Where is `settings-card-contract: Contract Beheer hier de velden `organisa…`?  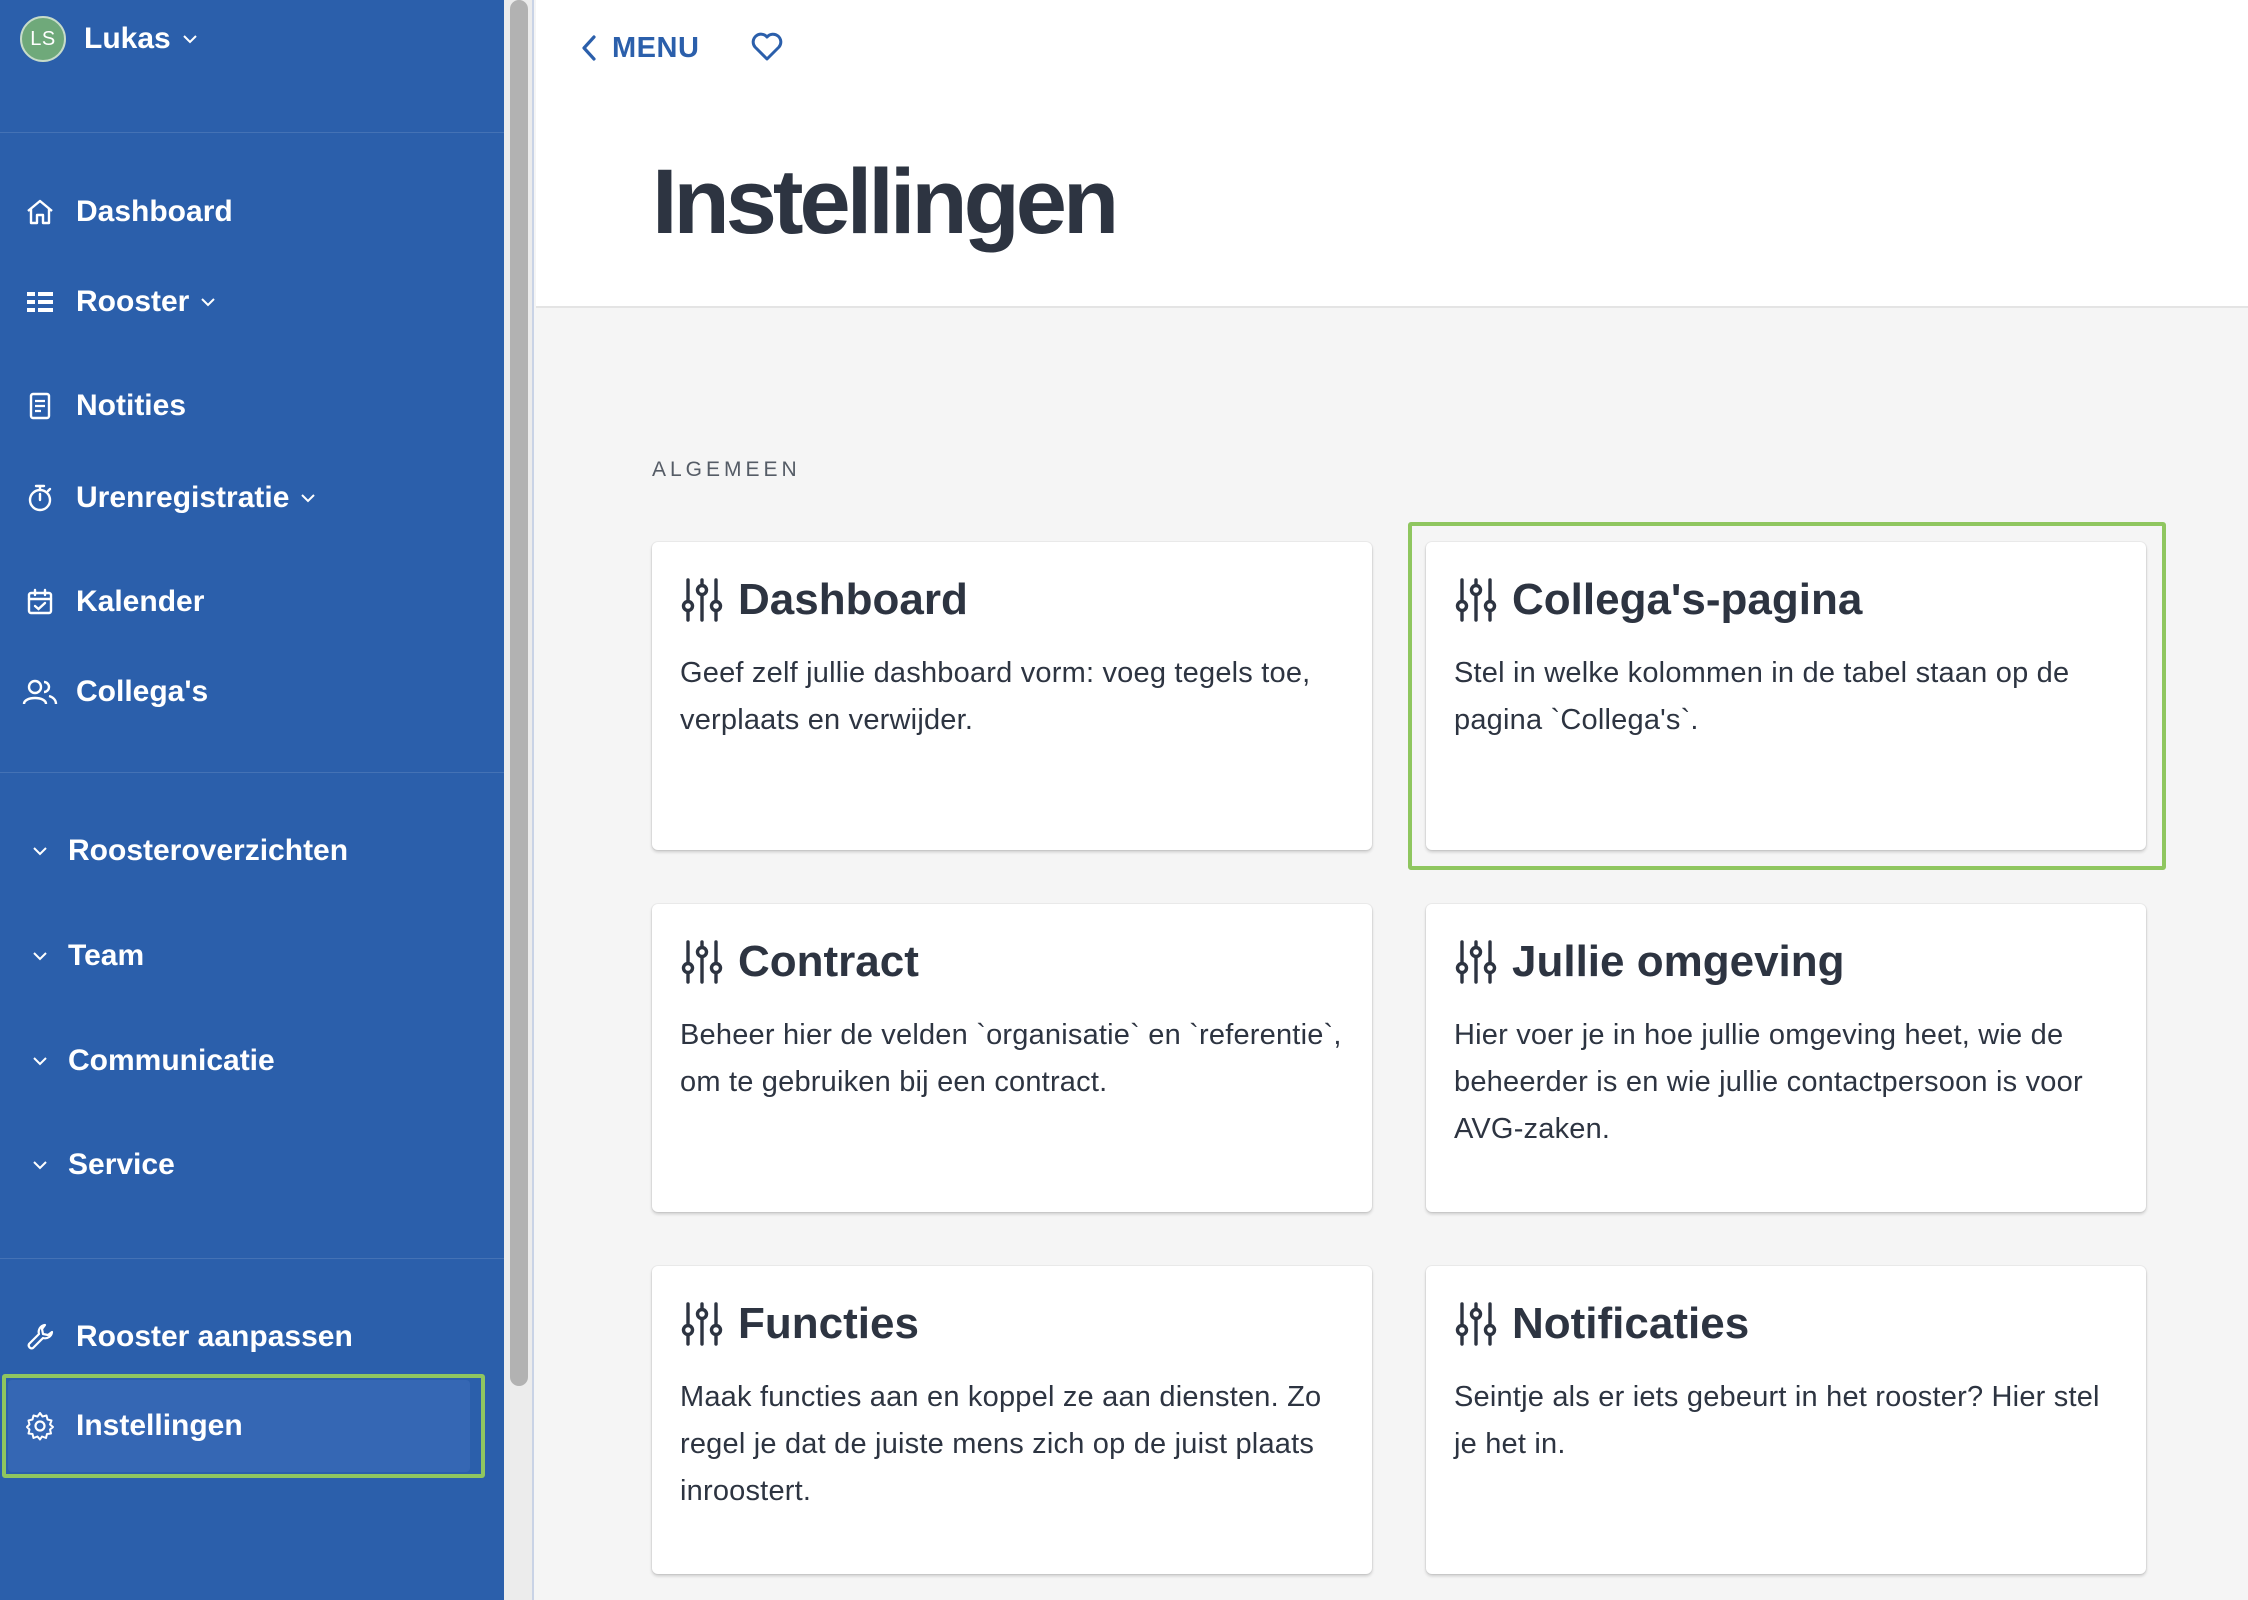
settings-card-contract: Contract Beheer hier de velden `organisa… is located at coordinates (1012, 1058).